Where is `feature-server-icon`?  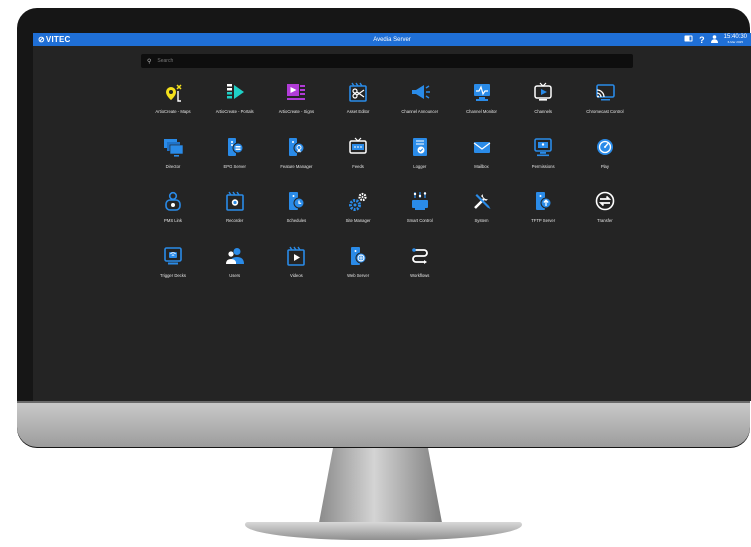
feature-server-icon is located at coordinates (296, 147).